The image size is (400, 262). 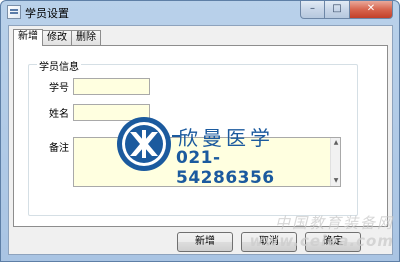 I want to click on notes-scrollbar: ▲ ▼, so click(x=335, y=162).